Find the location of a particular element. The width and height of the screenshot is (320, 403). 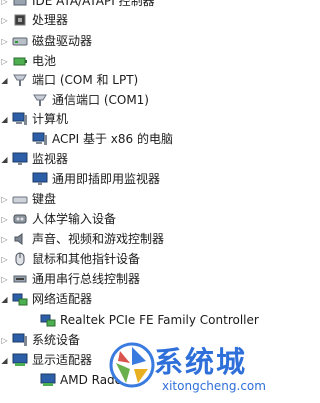

watermark: 系统城 xitongcheng.com is located at coordinates (186, 368).